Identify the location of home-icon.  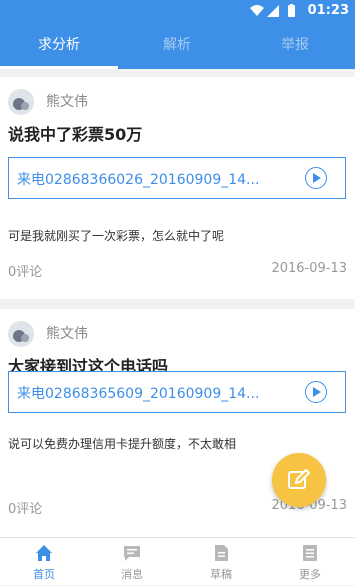
(44, 553).